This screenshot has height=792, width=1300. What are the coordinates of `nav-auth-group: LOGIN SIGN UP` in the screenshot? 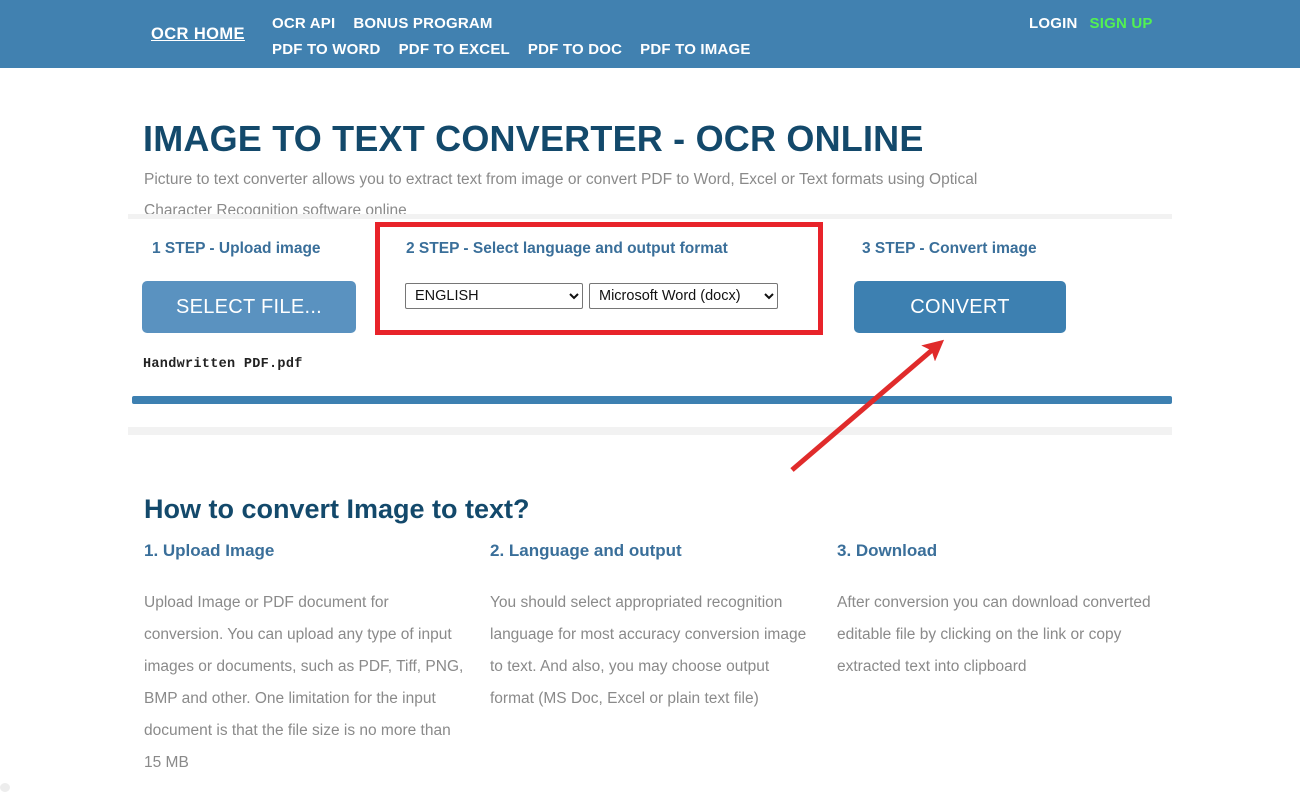 It's located at (1094, 24).